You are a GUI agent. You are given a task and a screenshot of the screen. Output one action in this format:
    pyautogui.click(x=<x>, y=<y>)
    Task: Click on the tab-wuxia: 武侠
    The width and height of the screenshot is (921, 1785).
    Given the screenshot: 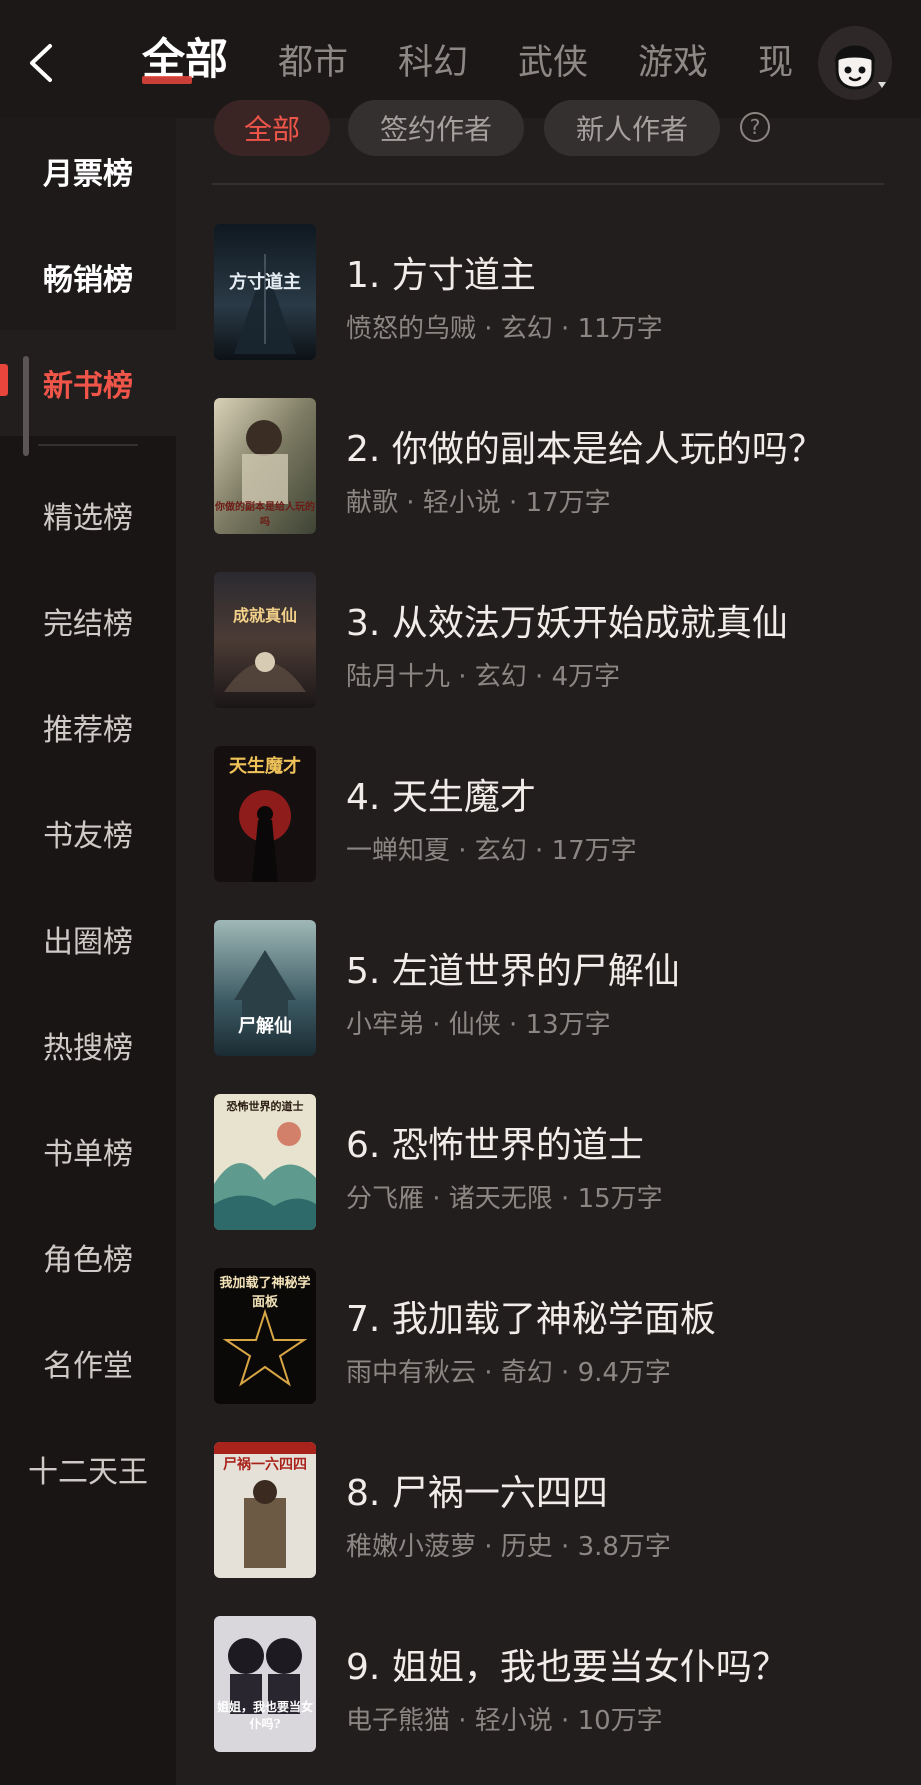 What is the action you would take?
    pyautogui.click(x=553, y=61)
    